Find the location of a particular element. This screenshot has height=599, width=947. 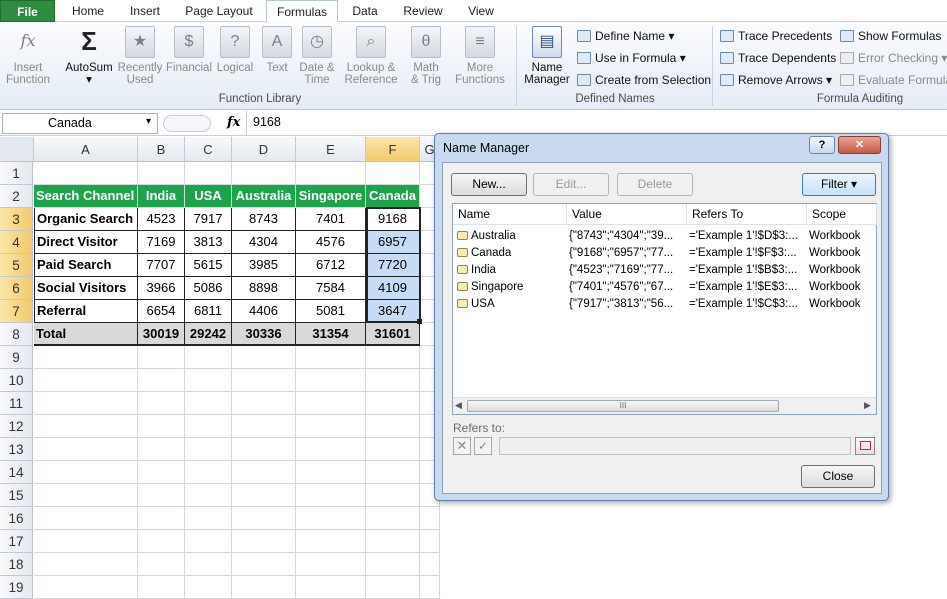

name-cell: Singapore is located at coordinates (512, 287).